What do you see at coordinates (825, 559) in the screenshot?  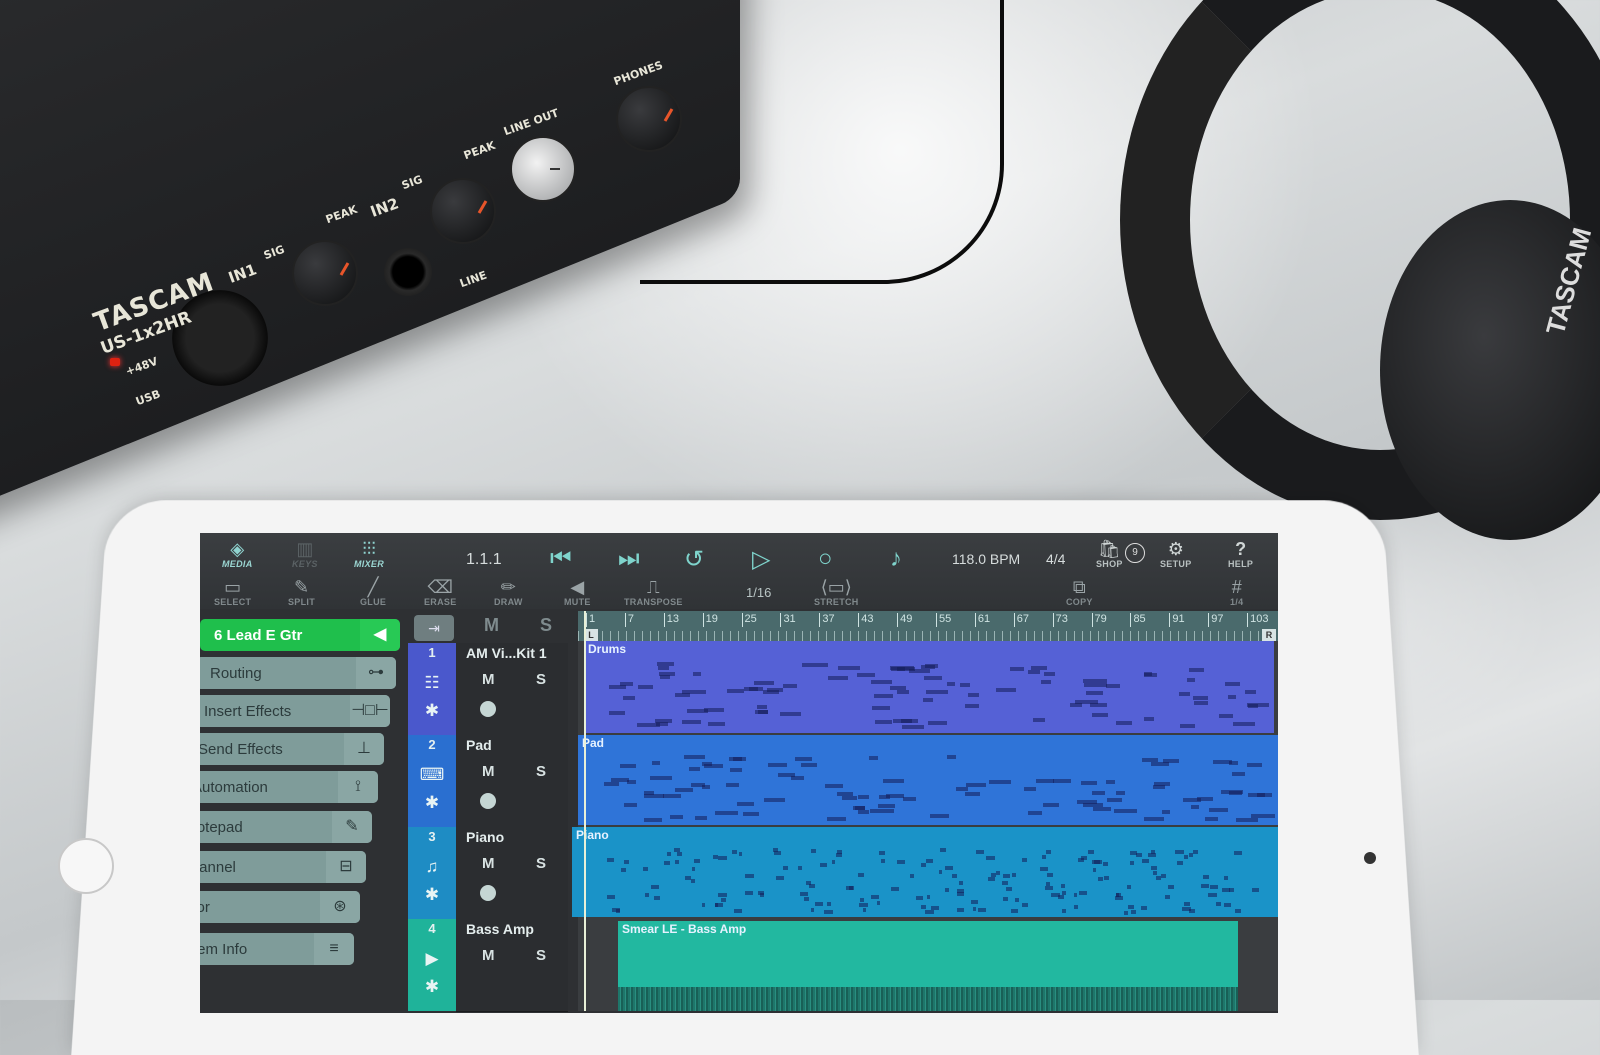 I see `record-button: ○` at bounding box center [825, 559].